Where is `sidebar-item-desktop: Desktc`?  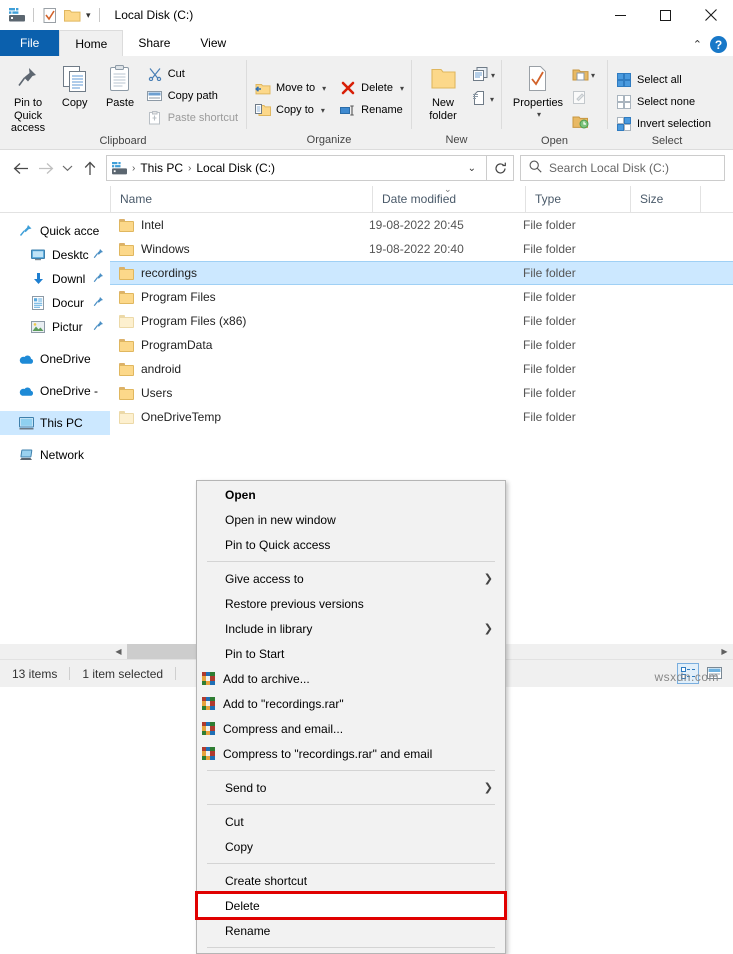
sidebar-item-desktop: Desktc is located at coordinates (55, 255).